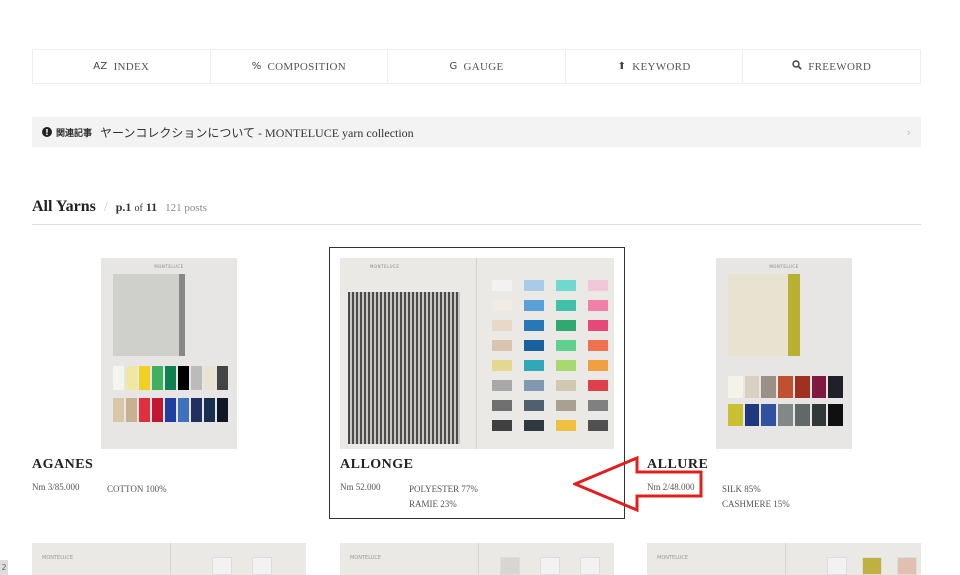 This screenshot has width=960, height=575. I want to click on yarn-composition: SILK 85% CASHMERE 15%, so click(756, 496).